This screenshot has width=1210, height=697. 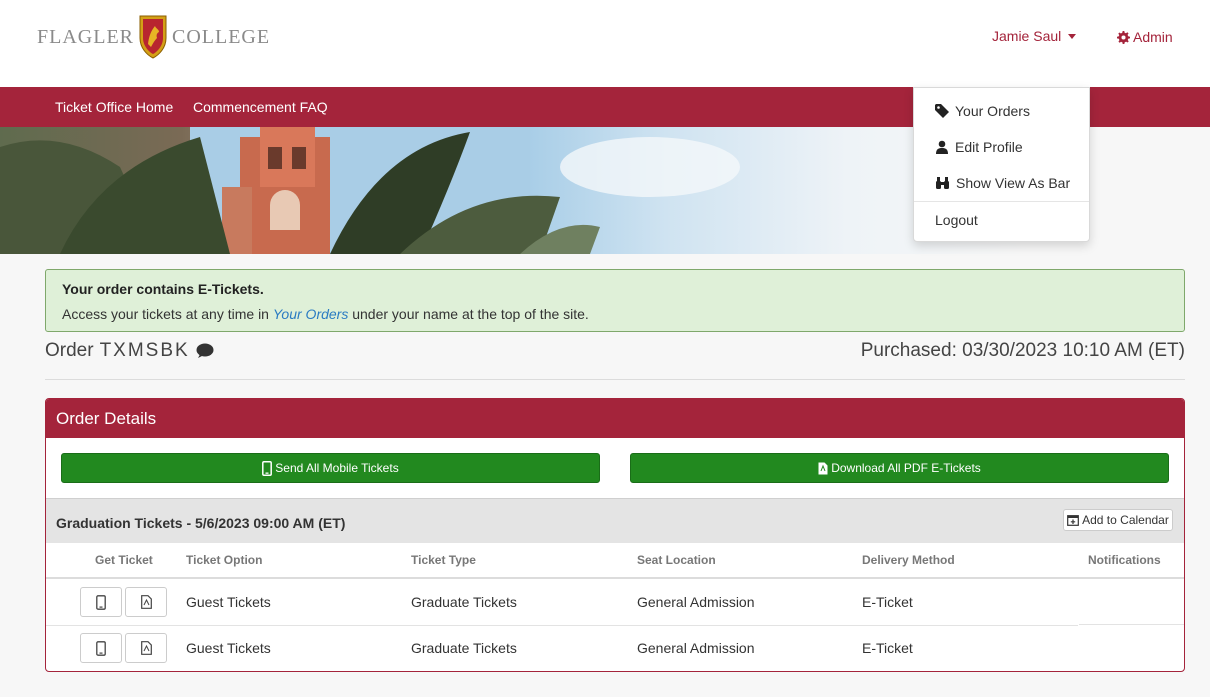 What do you see at coordinates (1022, 350) in the screenshot?
I see `purchased-date: Purchased: 03/30/2023 10:10 AM (ET)` at bounding box center [1022, 350].